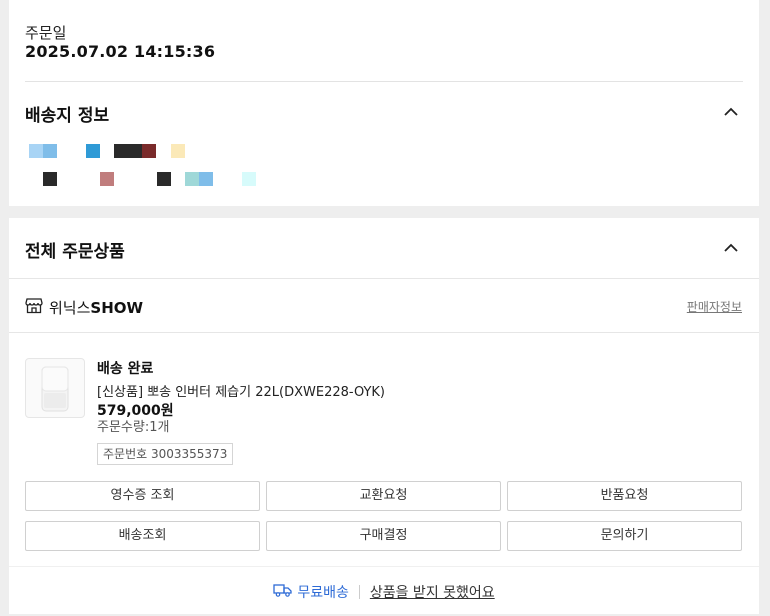 The image size is (770, 616). I want to click on not-received-link: 상품을 받지 못했어요, so click(432, 592).